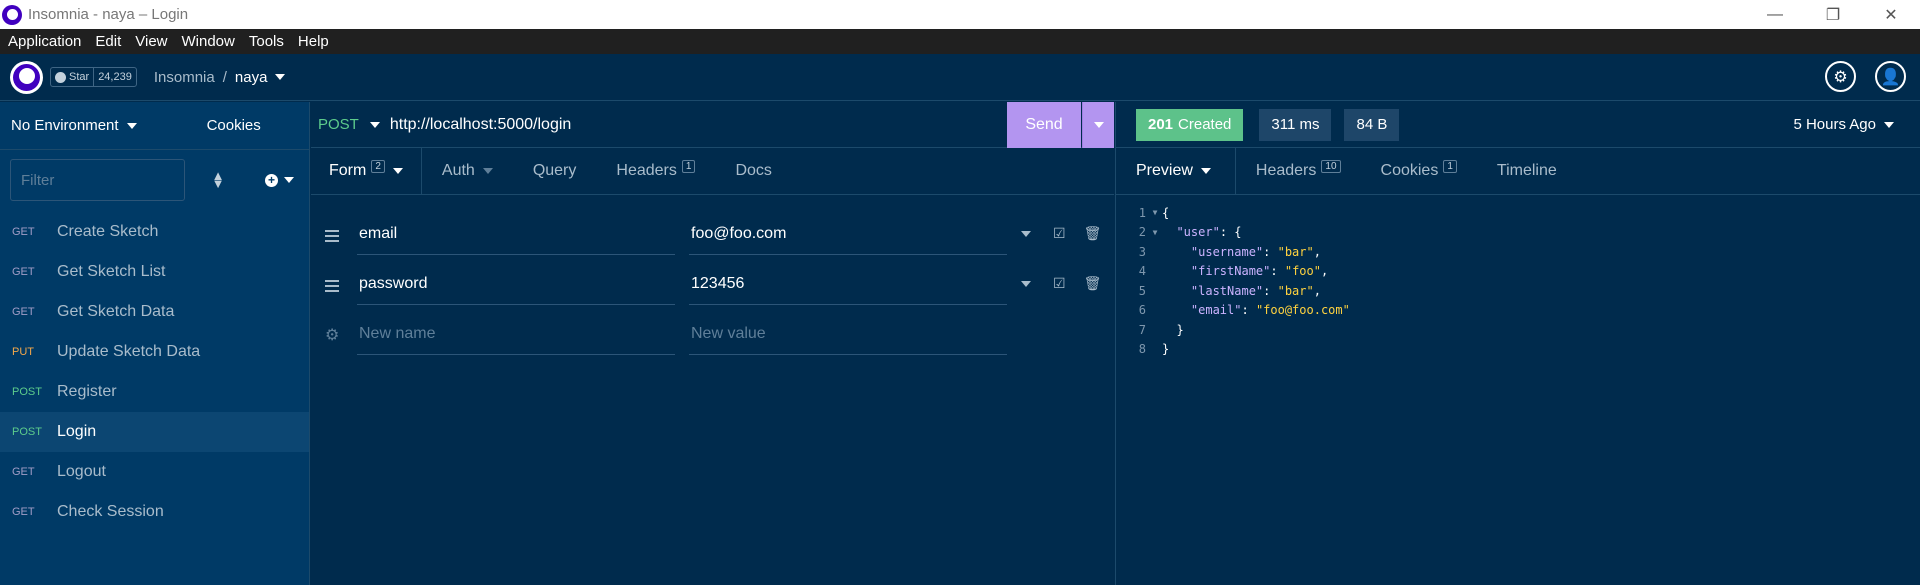 This screenshot has width=1920, height=585. What do you see at coordinates (1840, 76) in the screenshot?
I see `settings-gear-icon: ⚙` at bounding box center [1840, 76].